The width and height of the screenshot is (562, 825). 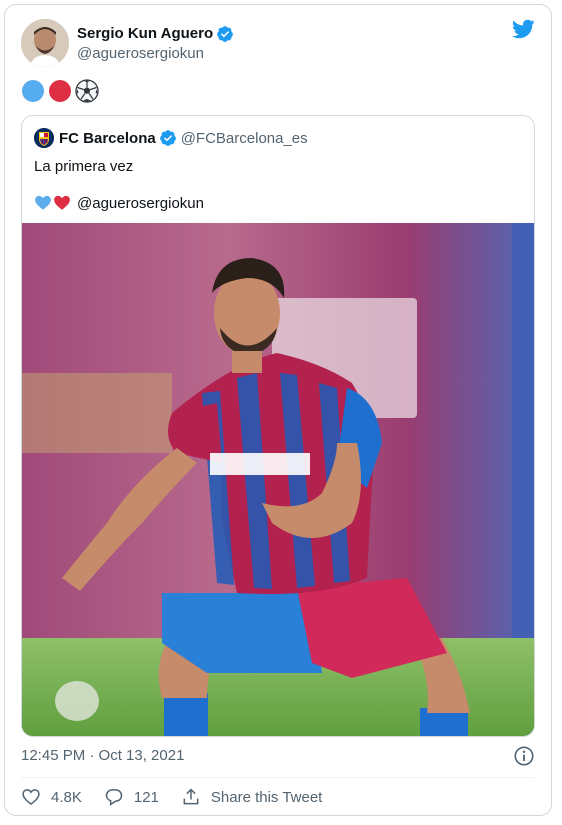 I want to click on tweet-timestamp: 12:45 PM · Oct 13, 2021, so click(x=102, y=755).